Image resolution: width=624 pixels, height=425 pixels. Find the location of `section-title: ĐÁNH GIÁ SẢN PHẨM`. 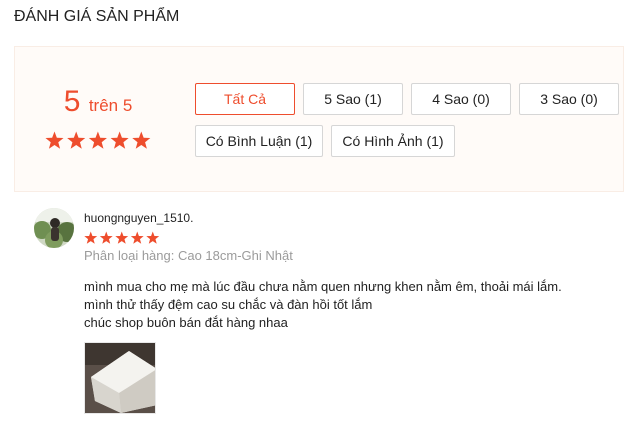

section-title: ĐÁNH GIÁ SẢN PHẨM is located at coordinates (97, 16).